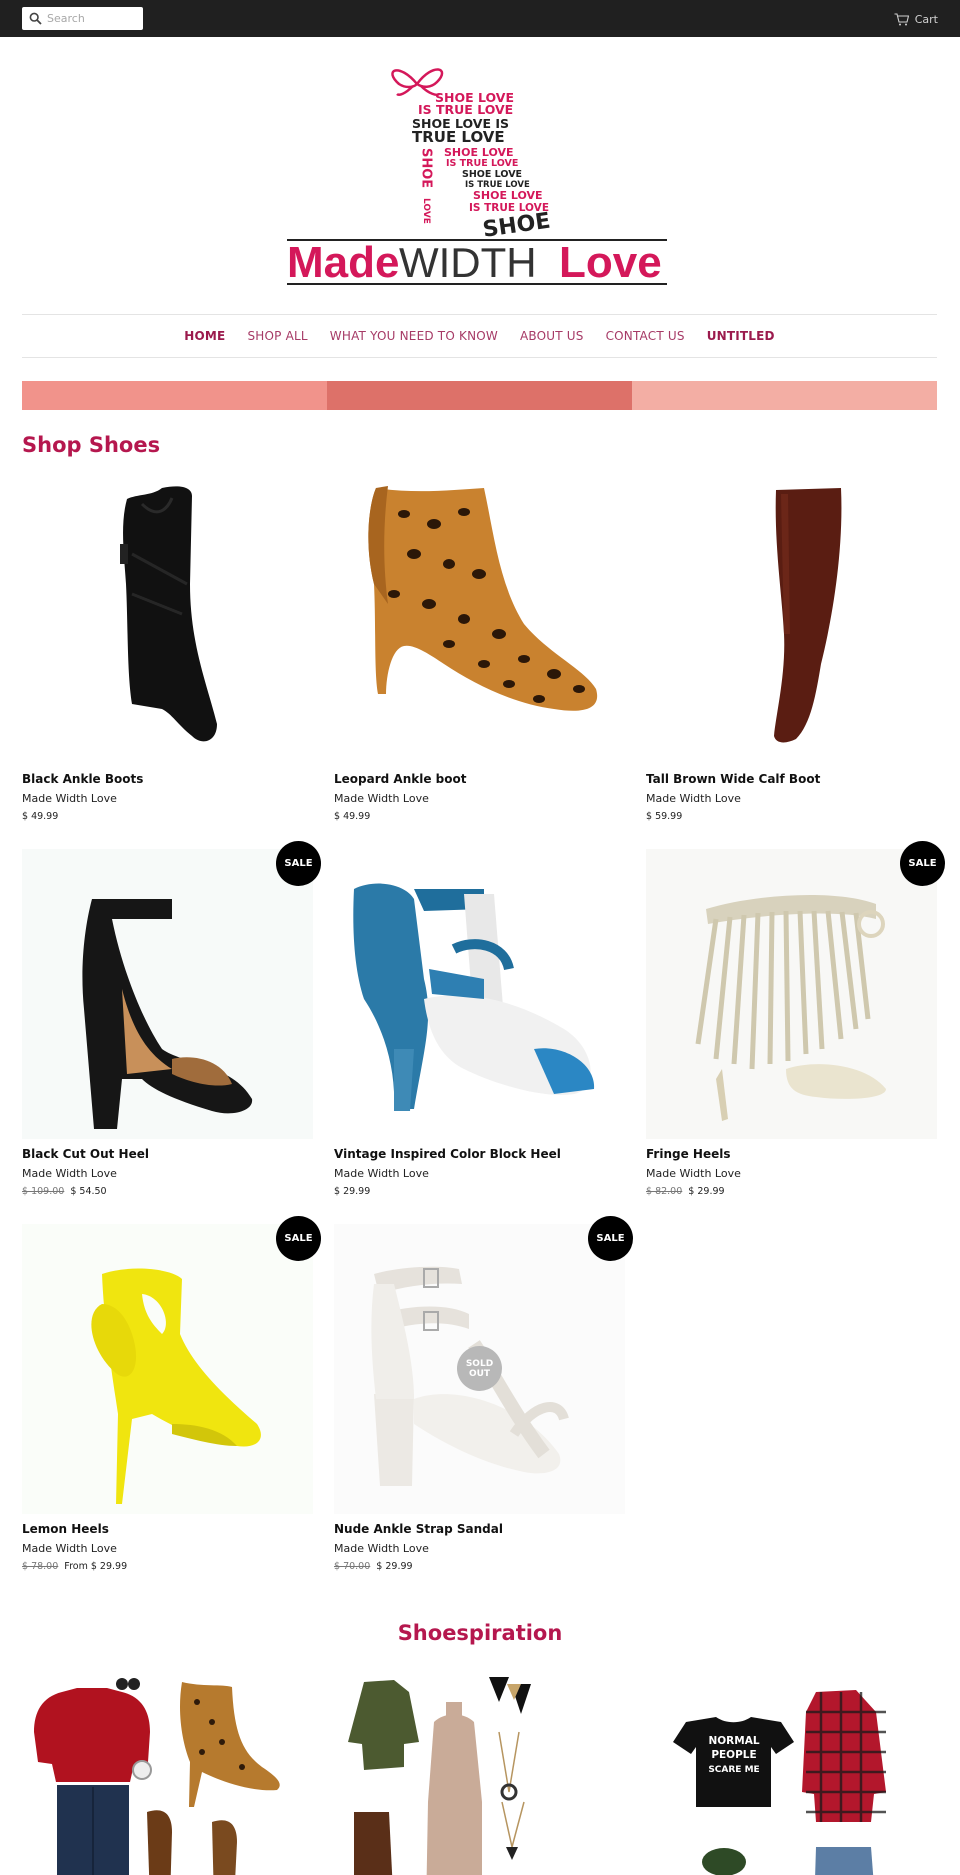 The width and height of the screenshot is (960, 1875). What do you see at coordinates (733, 1770) in the screenshot?
I see `svg-text: SCARE ME` at bounding box center [733, 1770].